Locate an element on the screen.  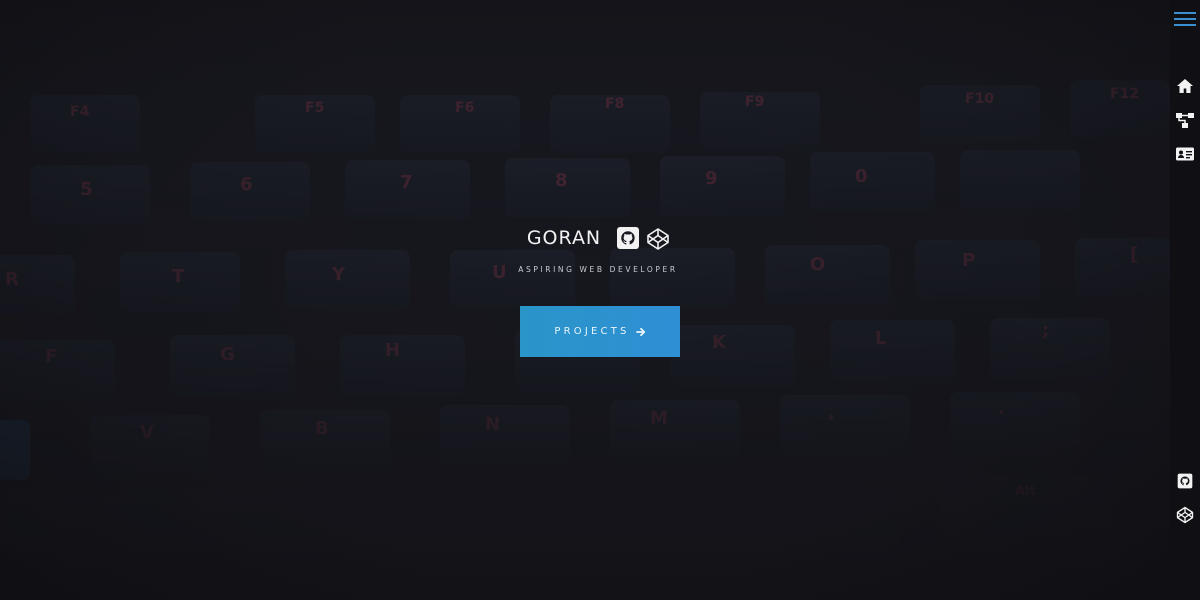
hero-title-row: GORAN is located at coordinates (600, 238).